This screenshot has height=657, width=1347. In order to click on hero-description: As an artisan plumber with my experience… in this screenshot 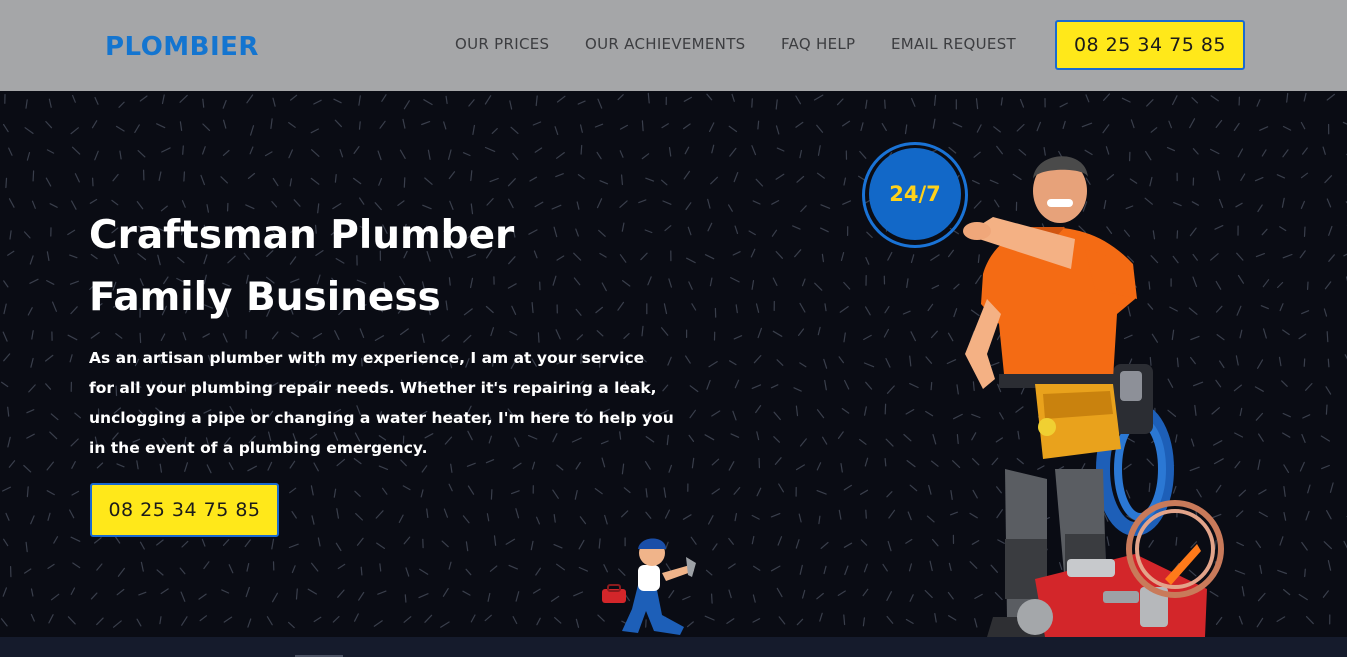, I will do `click(381, 403)`.